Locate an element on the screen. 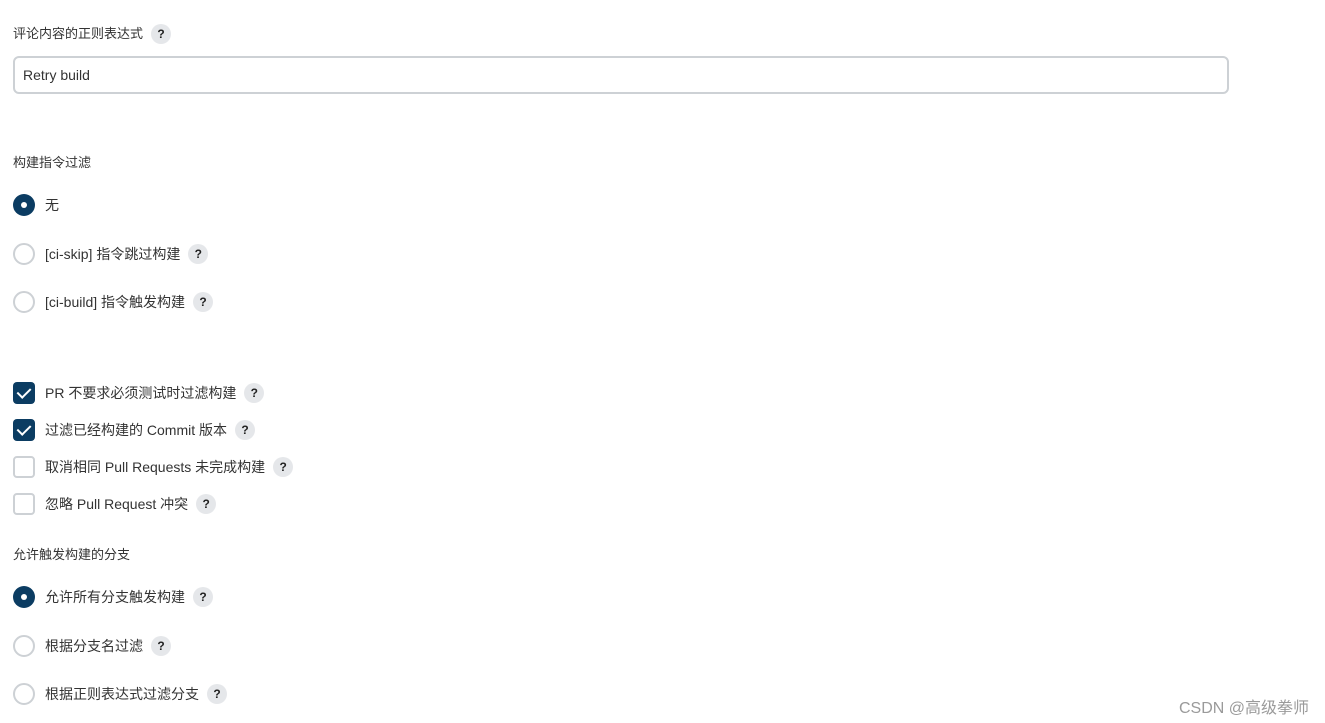 This screenshot has height=723, width=1325. radio-option-ci-skip: [ci-skip] 指令跳过构建 ? is located at coordinates (111, 254).